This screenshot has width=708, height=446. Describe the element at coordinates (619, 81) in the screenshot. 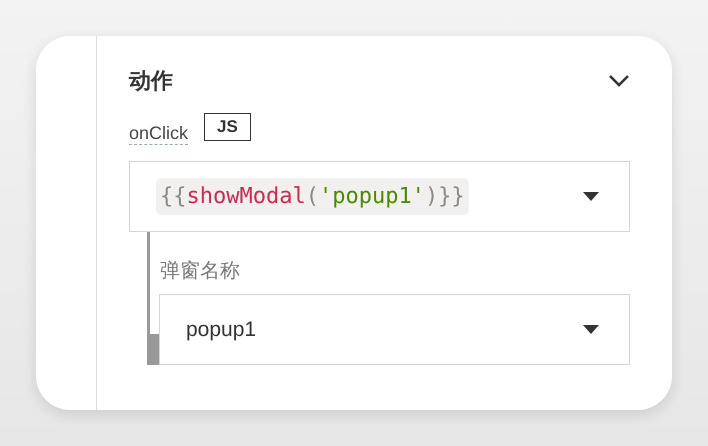

I see `chevron-icon` at that location.